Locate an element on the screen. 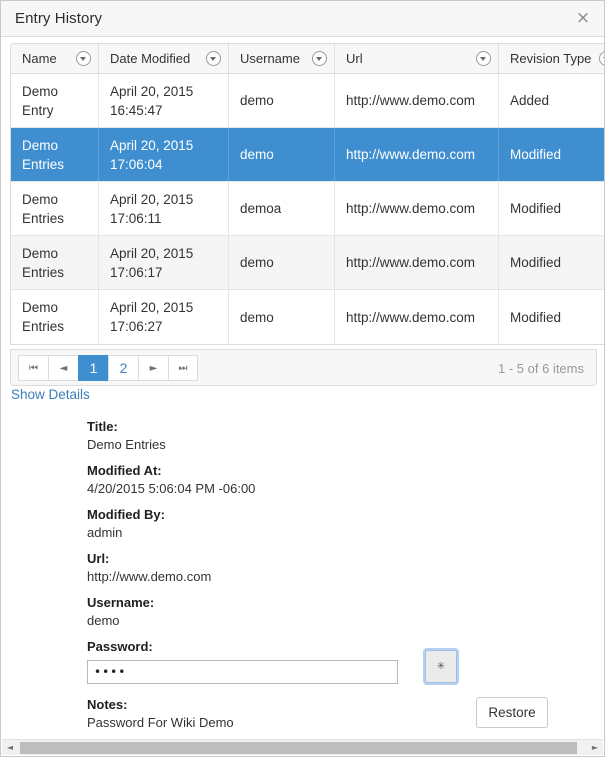 This screenshot has height=757, width=605. show-details-link: Show Details is located at coordinates (50, 394).